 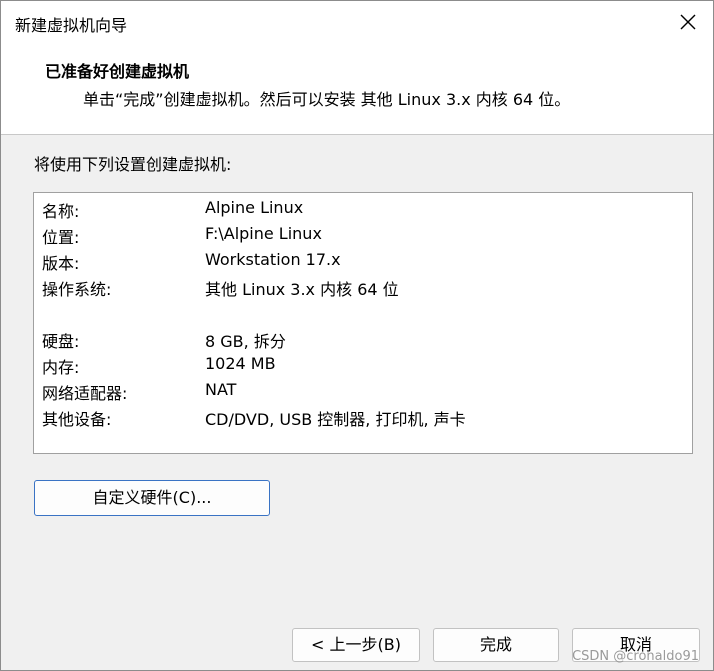 What do you see at coordinates (77, 419) in the screenshot?
I see `summary-key: 其他设备:` at bounding box center [77, 419].